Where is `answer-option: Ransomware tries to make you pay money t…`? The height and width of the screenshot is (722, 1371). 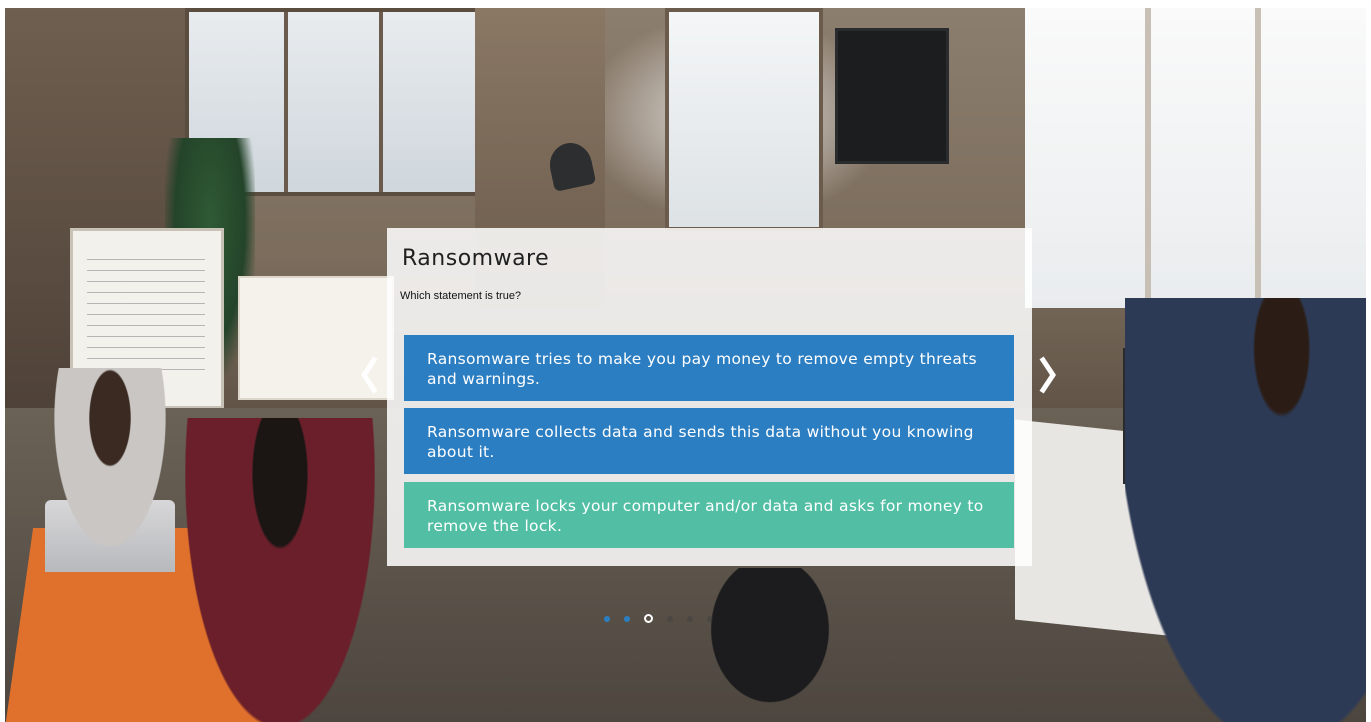 answer-option: Ransomware tries to make you pay money t… is located at coordinates (709, 368).